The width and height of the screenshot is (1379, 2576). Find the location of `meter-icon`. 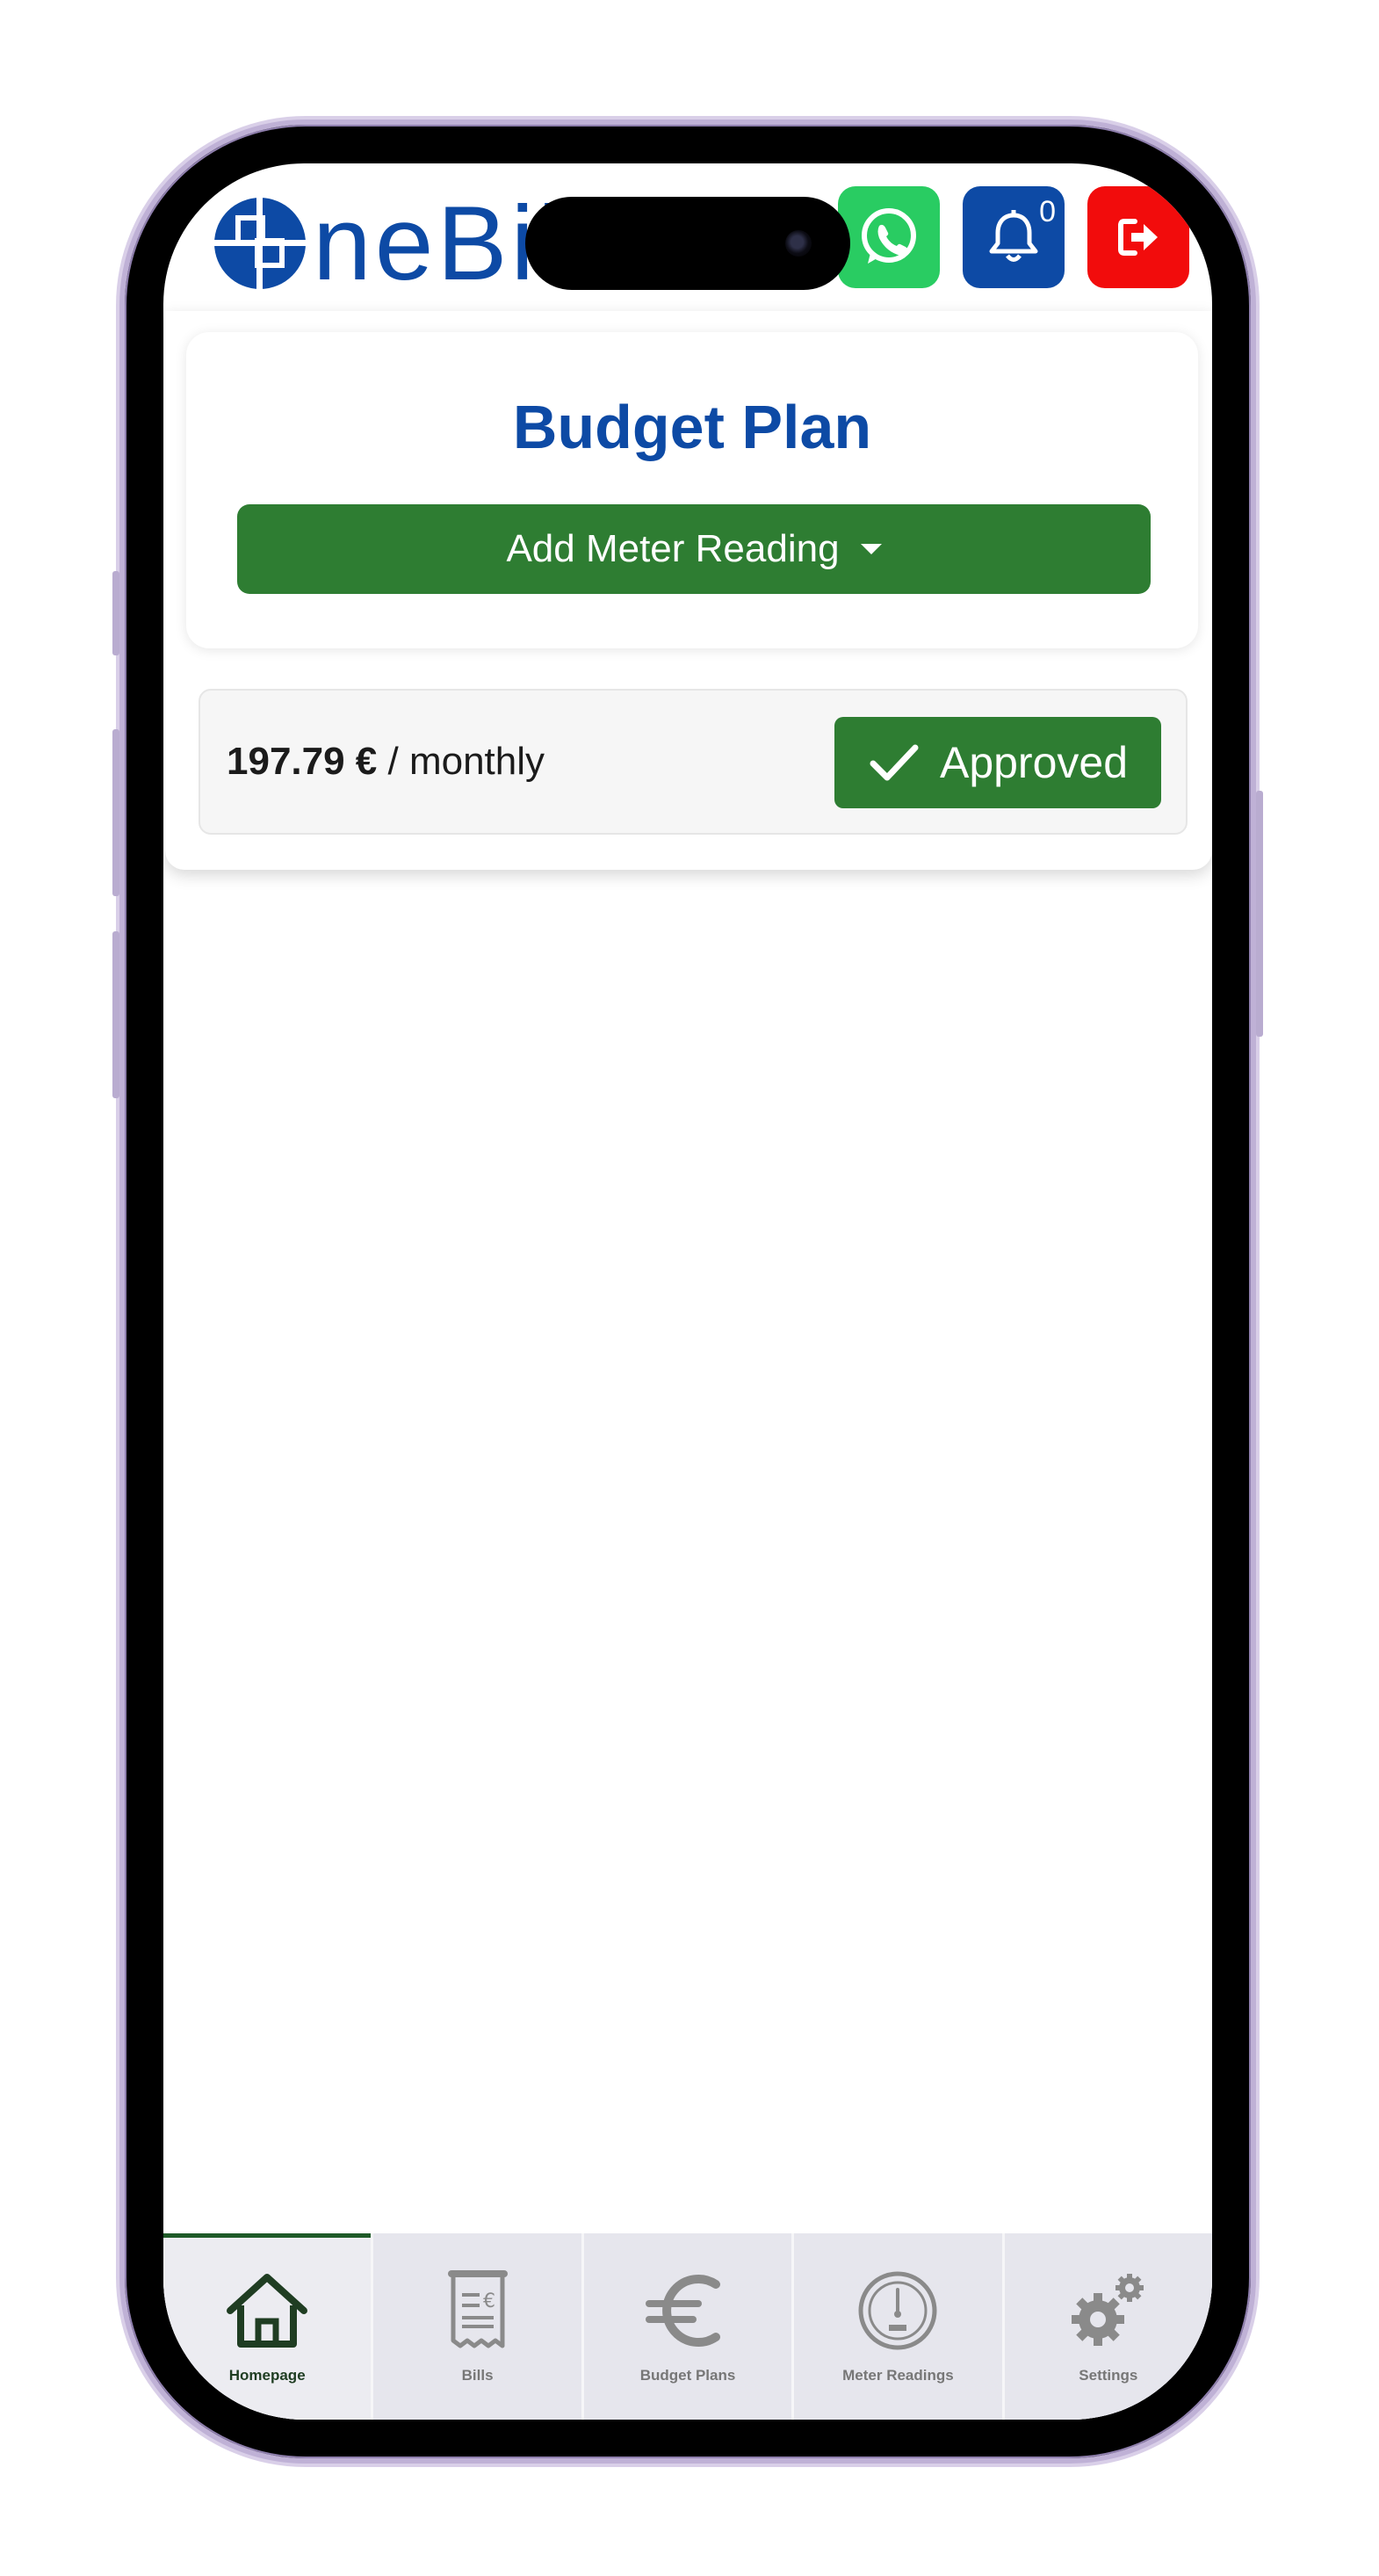

meter-icon is located at coordinates (897, 2310).